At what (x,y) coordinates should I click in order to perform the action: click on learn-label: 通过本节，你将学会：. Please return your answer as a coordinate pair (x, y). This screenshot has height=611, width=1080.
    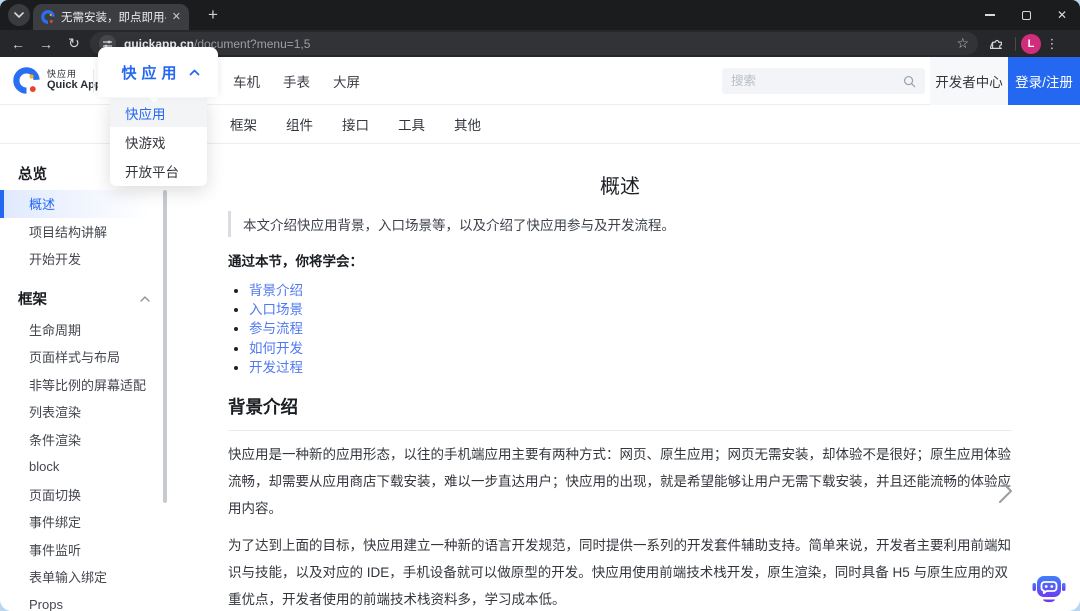
    Looking at the image, I should click on (295, 261).